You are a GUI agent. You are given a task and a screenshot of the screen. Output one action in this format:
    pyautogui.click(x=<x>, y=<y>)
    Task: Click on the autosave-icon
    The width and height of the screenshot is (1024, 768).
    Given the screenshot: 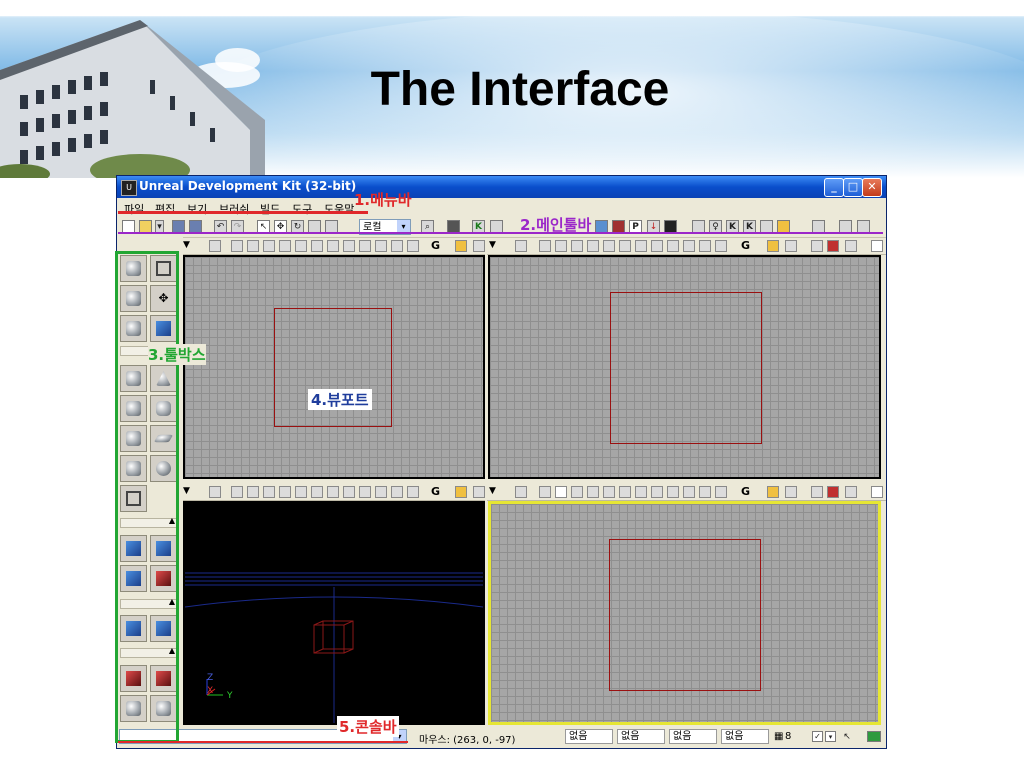 What is the action you would take?
    pyautogui.click(x=874, y=736)
    